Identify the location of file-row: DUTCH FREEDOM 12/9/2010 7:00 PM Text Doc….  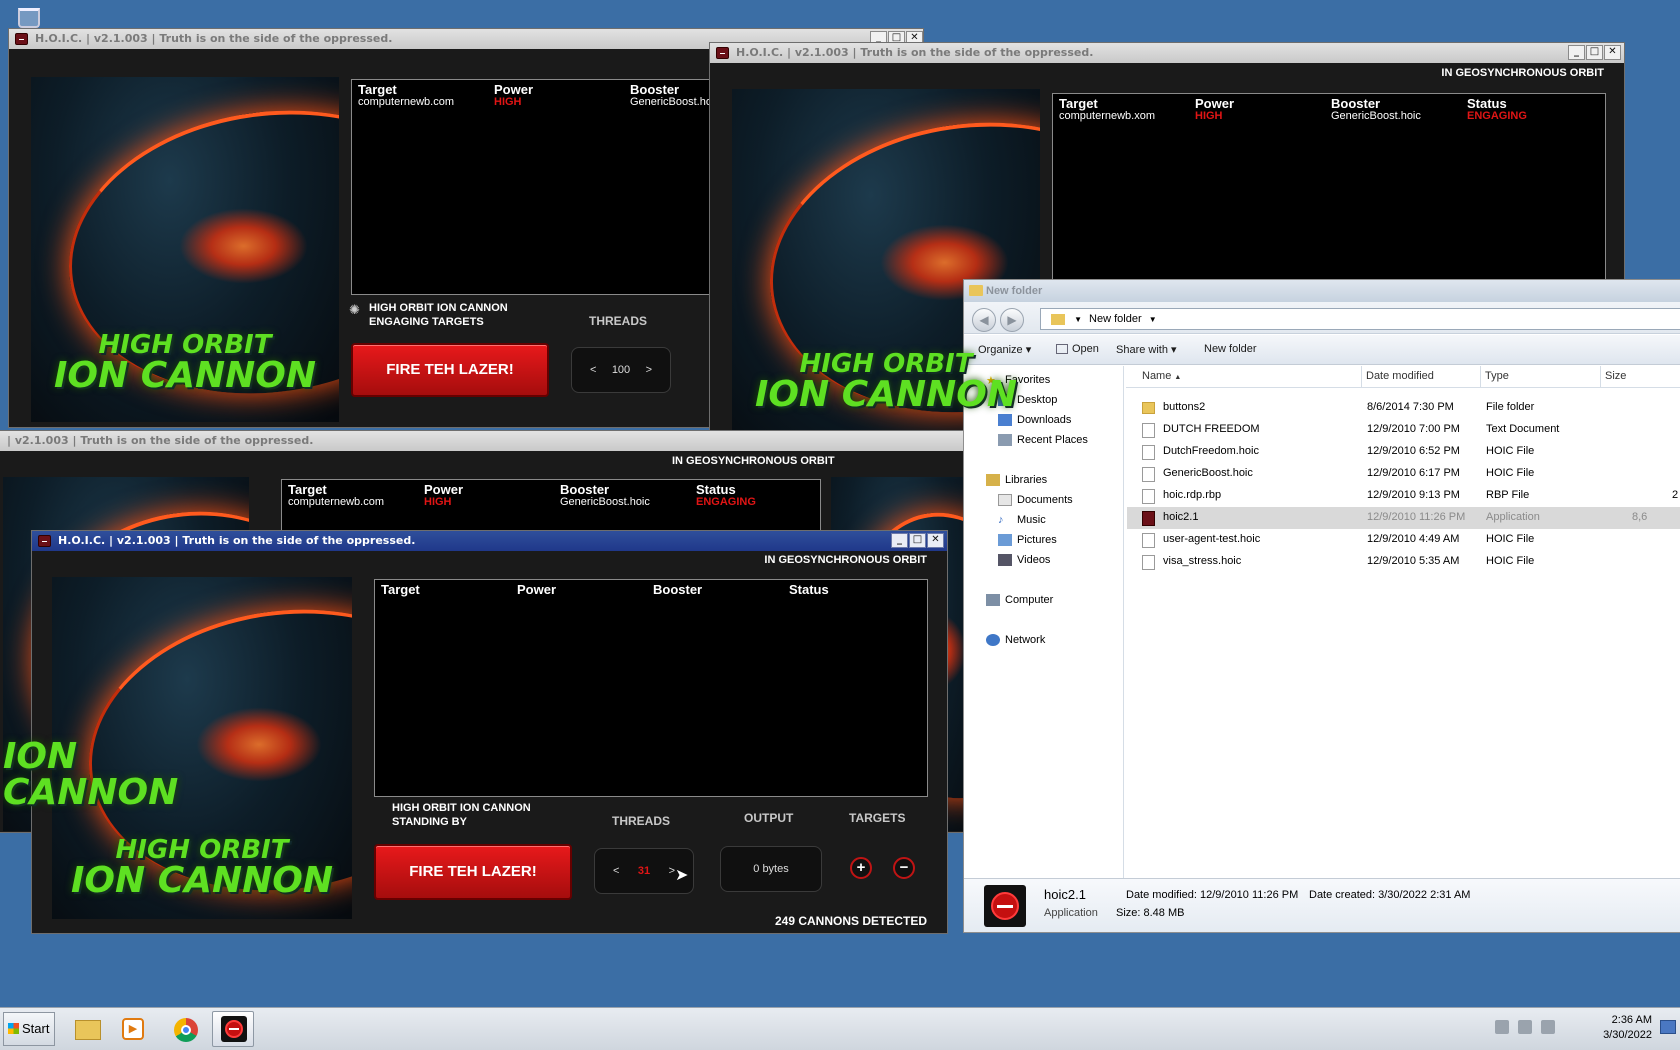
(1403, 430).